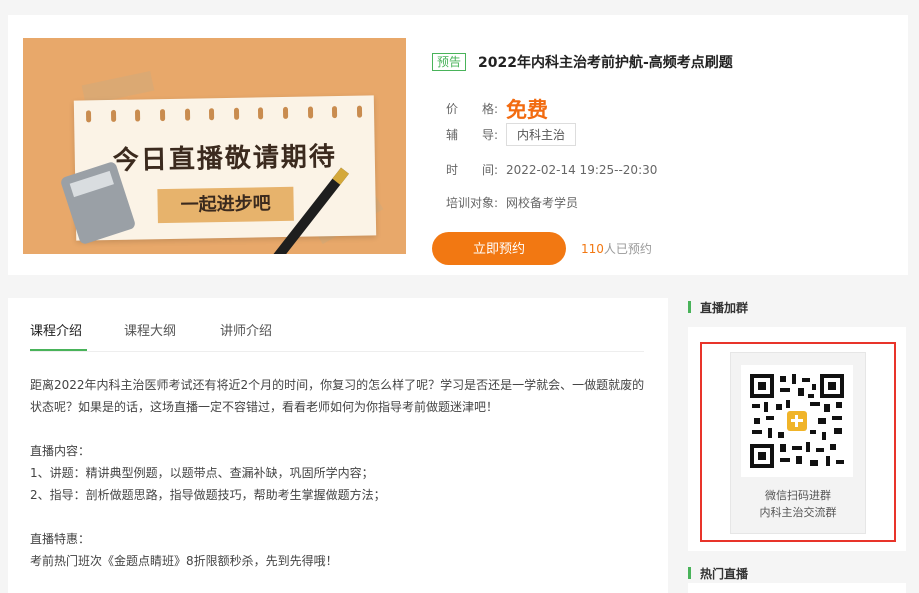 The height and width of the screenshot is (593, 919). What do you see at coordinates (542, 203) in the screenshot?
I see `target-value: 网校备考学员` at bounding box center [542, 203].